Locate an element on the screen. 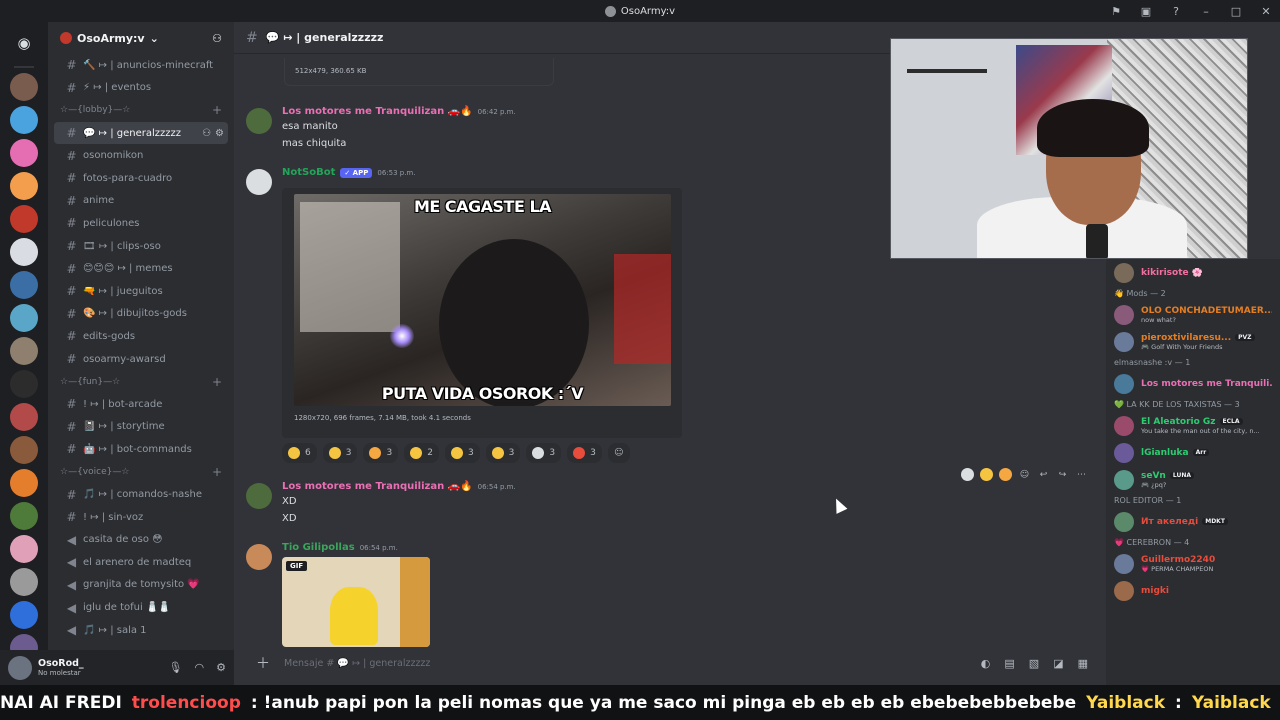 This screenshot has height=720, width=1280. author-name: Tio Gilipollas is located at coordinates (318, 547).